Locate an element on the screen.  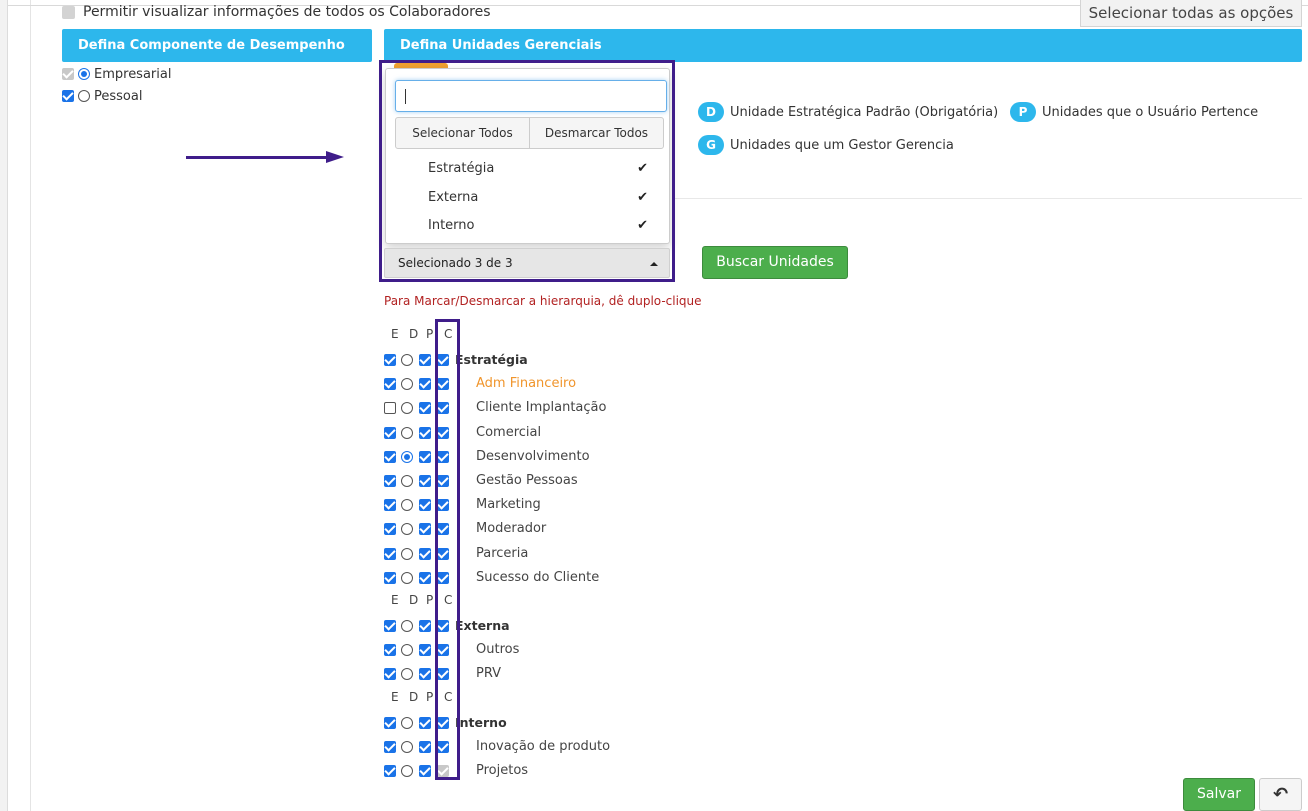
performance-header: Defina Componente de Desempenho is located at coordinates (217, 45).